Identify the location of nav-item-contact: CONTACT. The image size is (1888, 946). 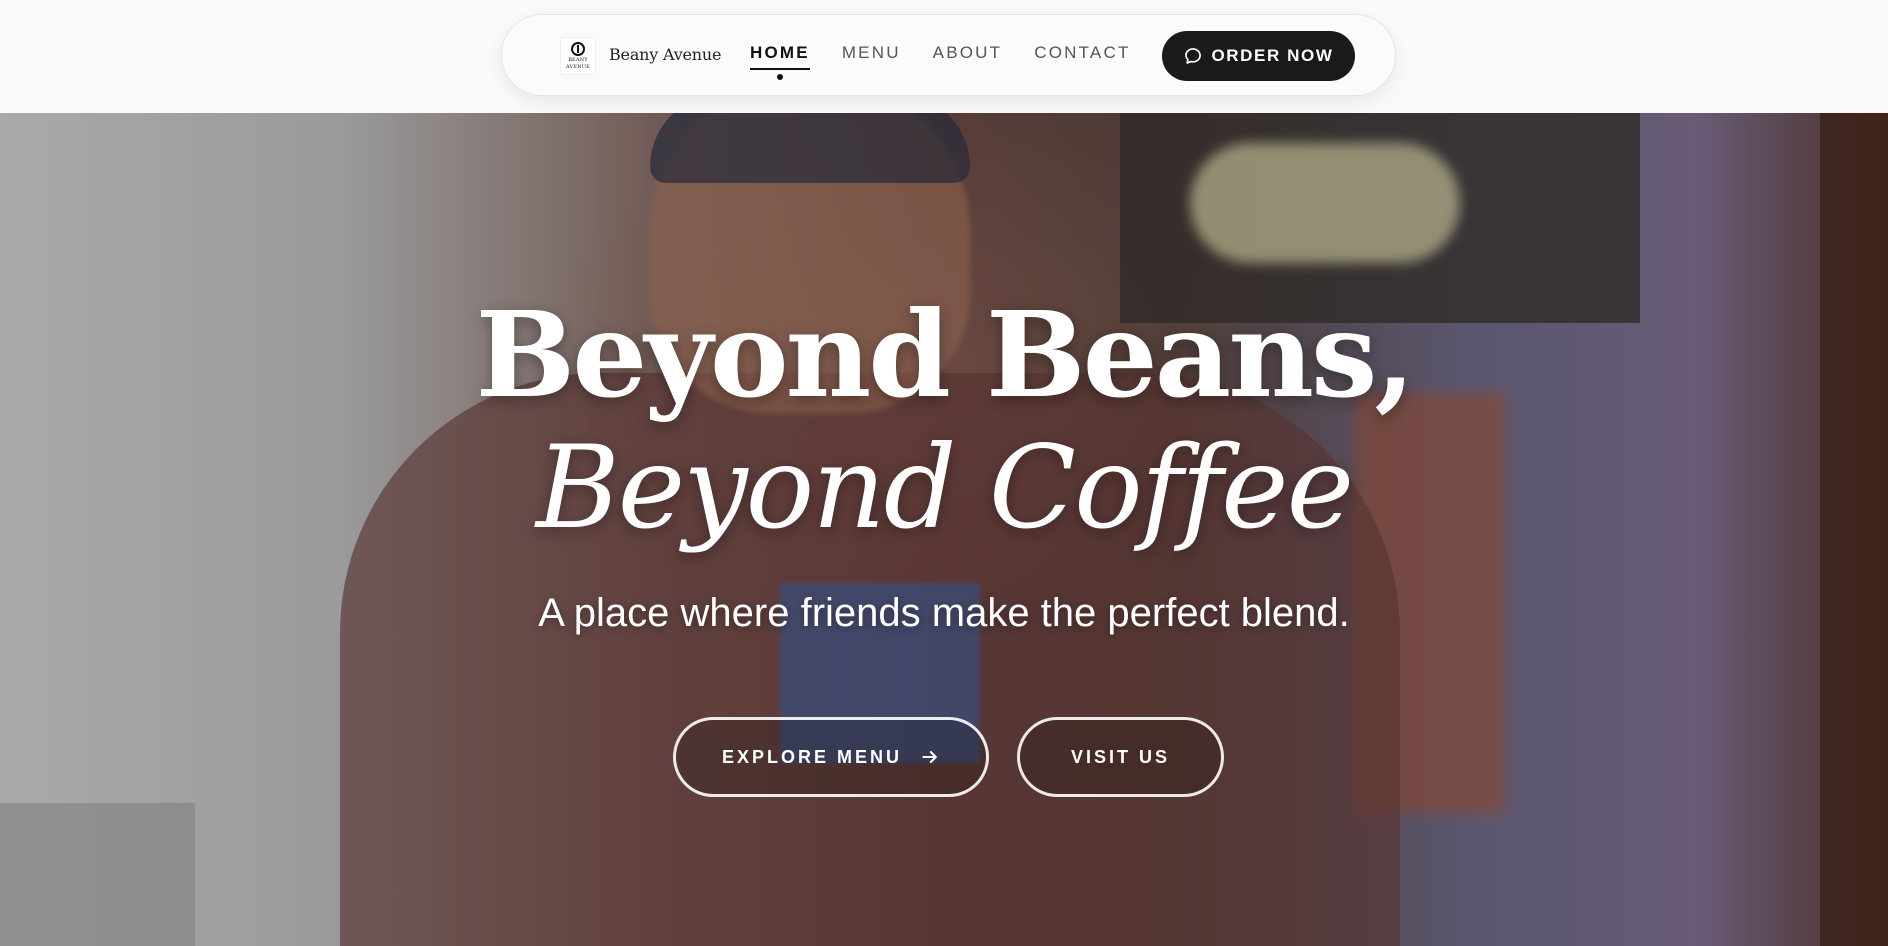
(1082, 53).